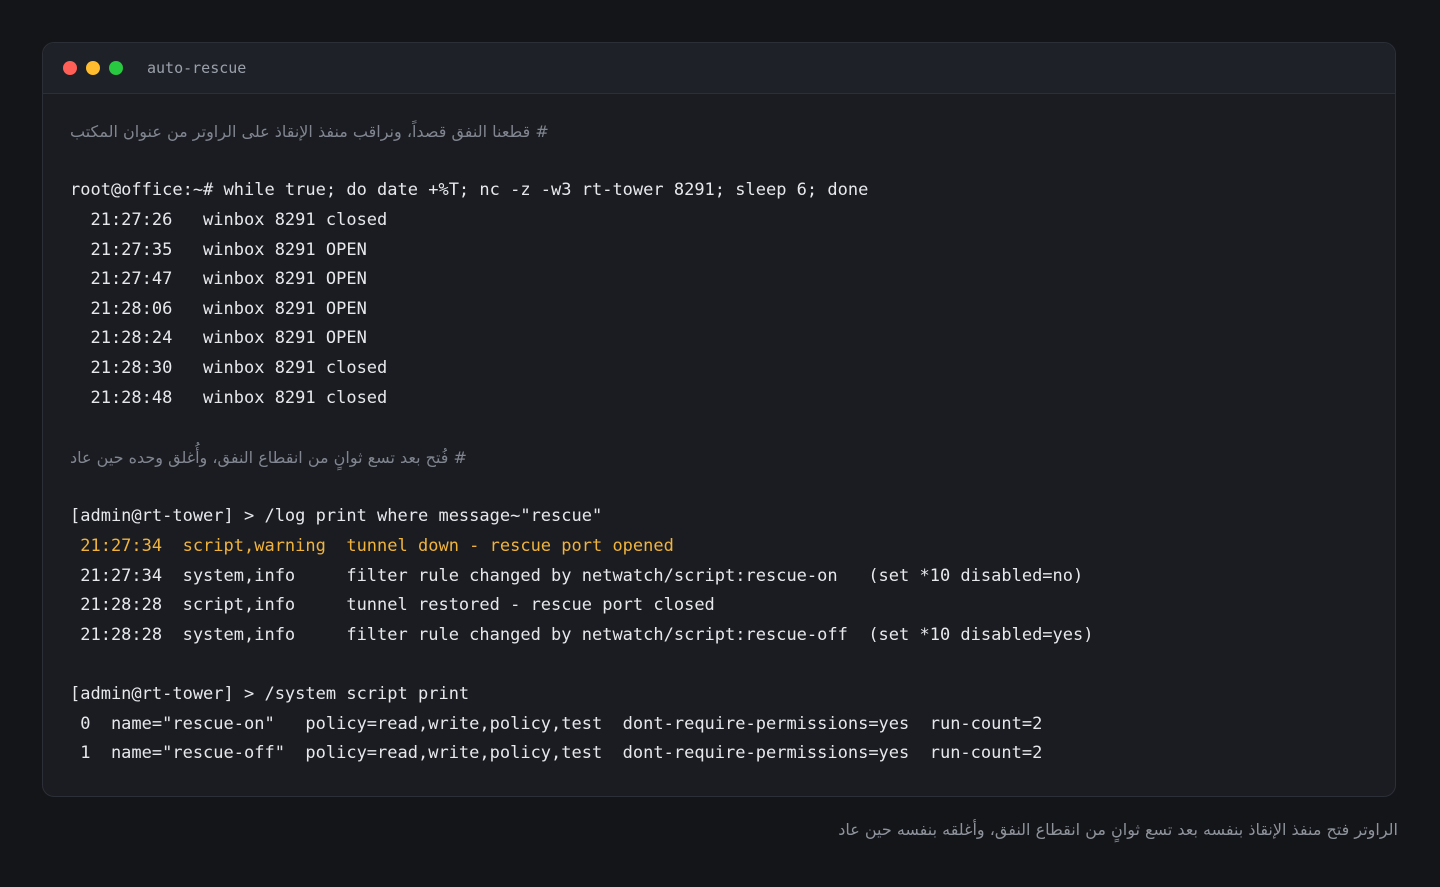 Image resolution: width=1440 pixels, height=887 pixels. I want to click on title-bar: auto-rescue, so click(719, 68).